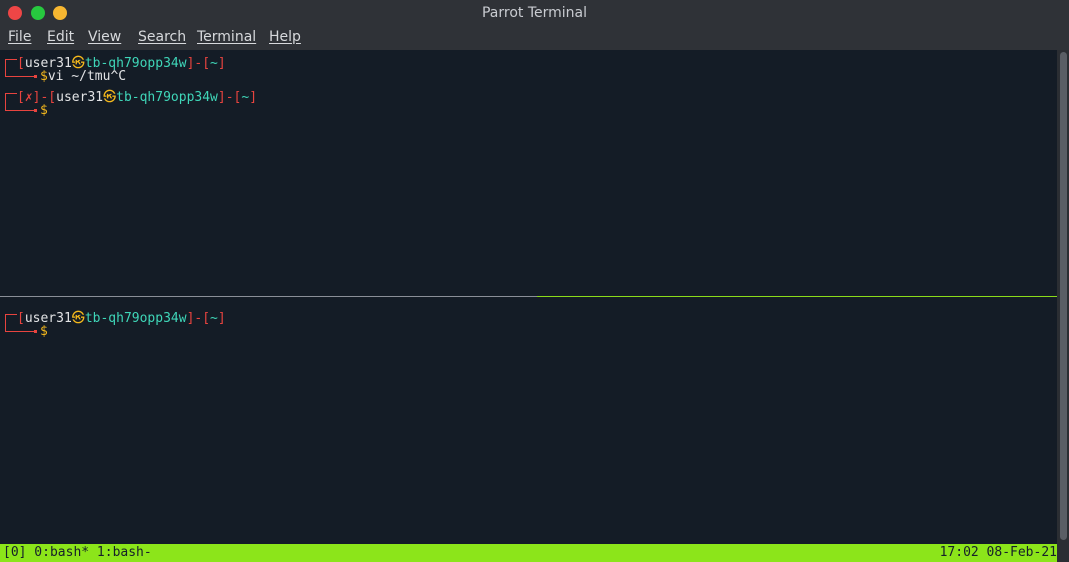  I want to click on menu-search: Search, so click(162, 37).